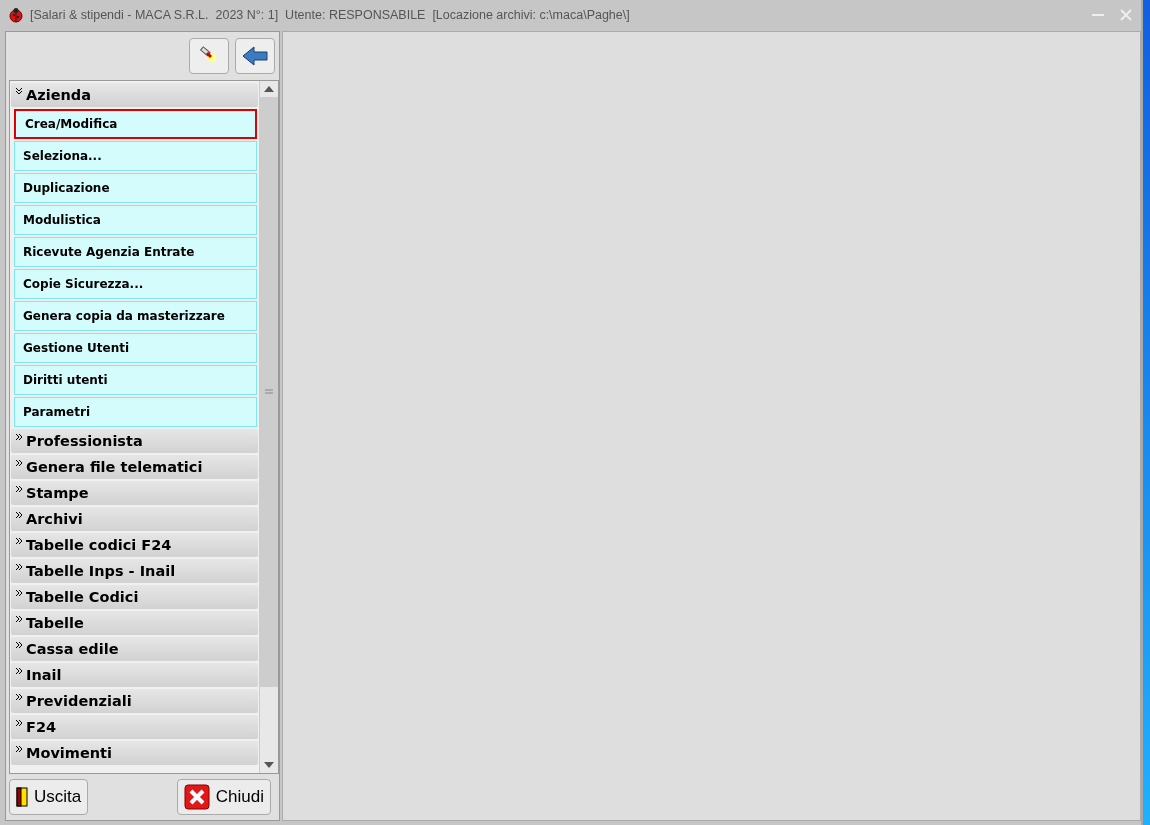 The height and width of the screenshot is (825, 1150). Describe the element at coordinates (223, 797) in the screenshot. I see `close-button: Chiudi` at that location.